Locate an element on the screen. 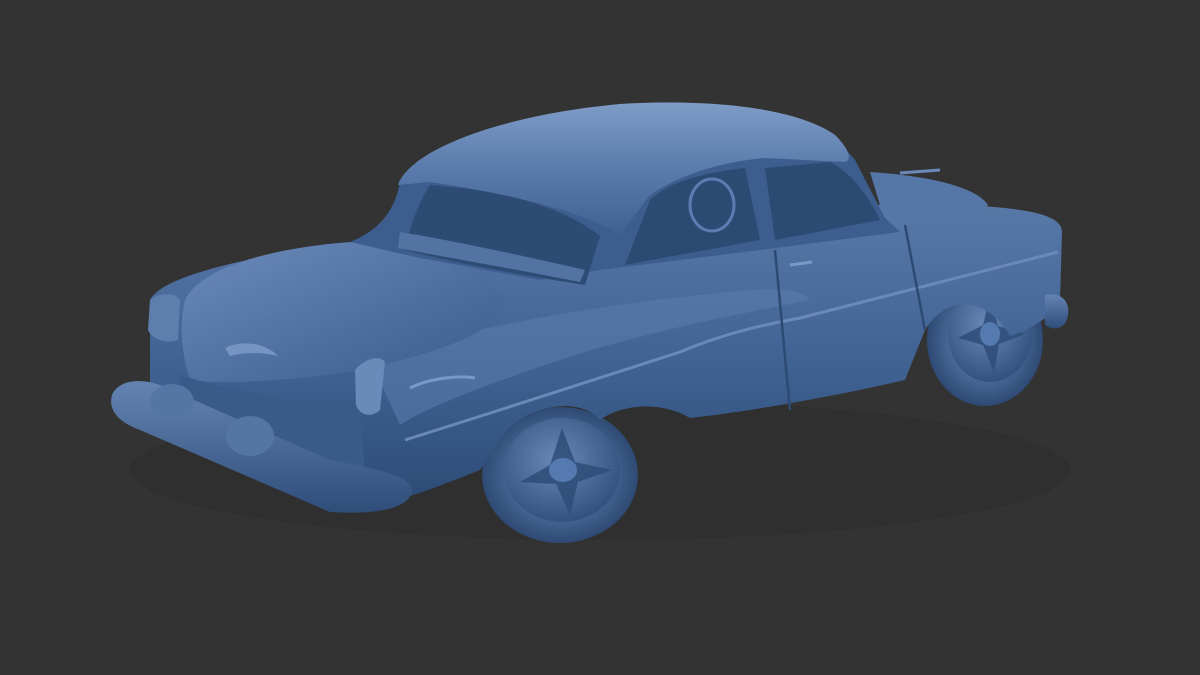  bumper-guard-right is located at coordinates (250, 436).